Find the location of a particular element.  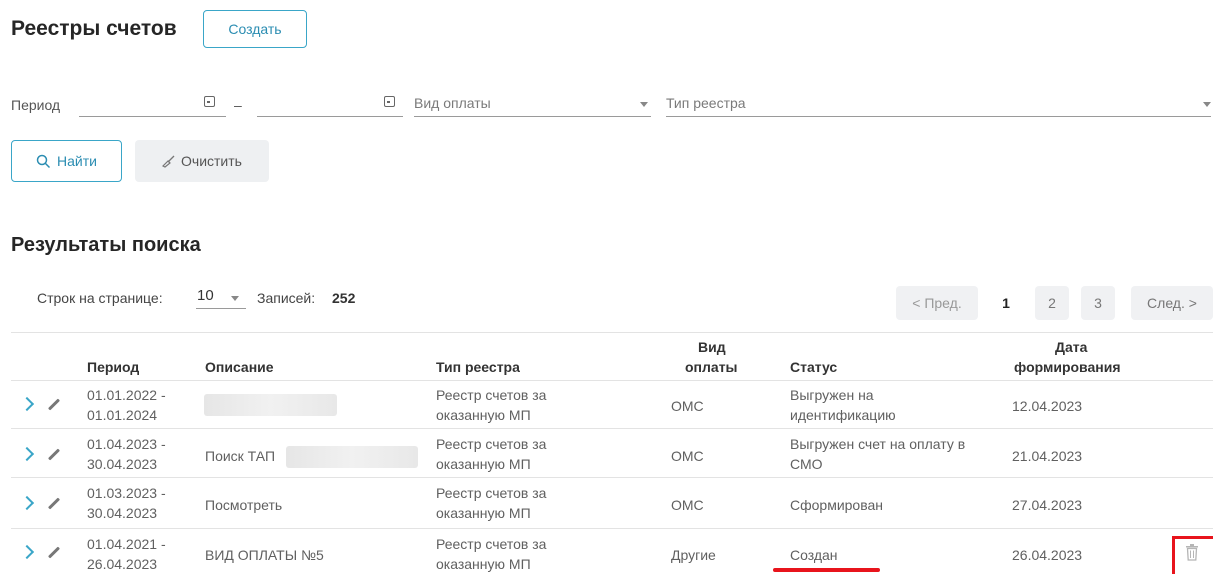

row-period-start: 01.04.2023 - is located at coordinates (126, 444).